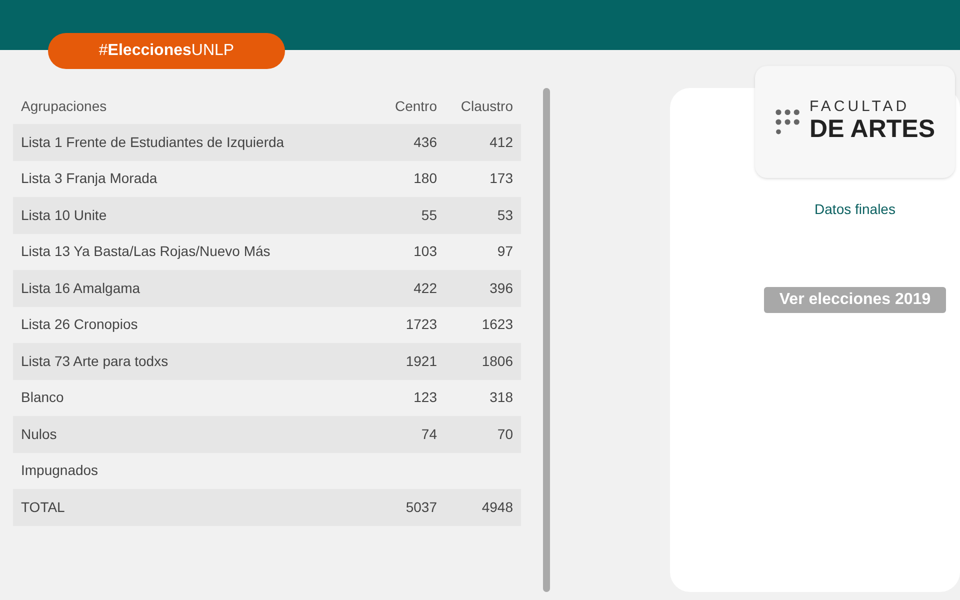 This screenshot has height=600, width=960. What do you see at coordinates (501, 398) in the screenshot?
I see `table-cell-text: 318` at bounding box center [501, 398].